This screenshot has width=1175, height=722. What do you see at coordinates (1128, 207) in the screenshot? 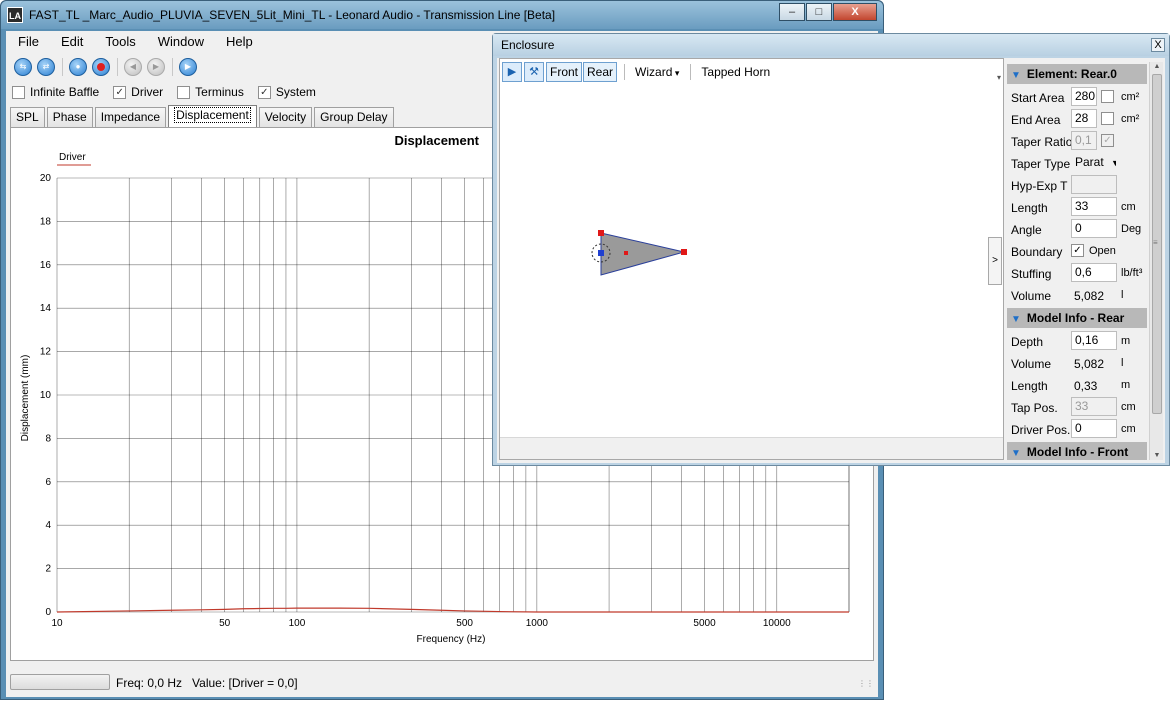
I see `length-unit: cm` at bounding box center [1128, 207].